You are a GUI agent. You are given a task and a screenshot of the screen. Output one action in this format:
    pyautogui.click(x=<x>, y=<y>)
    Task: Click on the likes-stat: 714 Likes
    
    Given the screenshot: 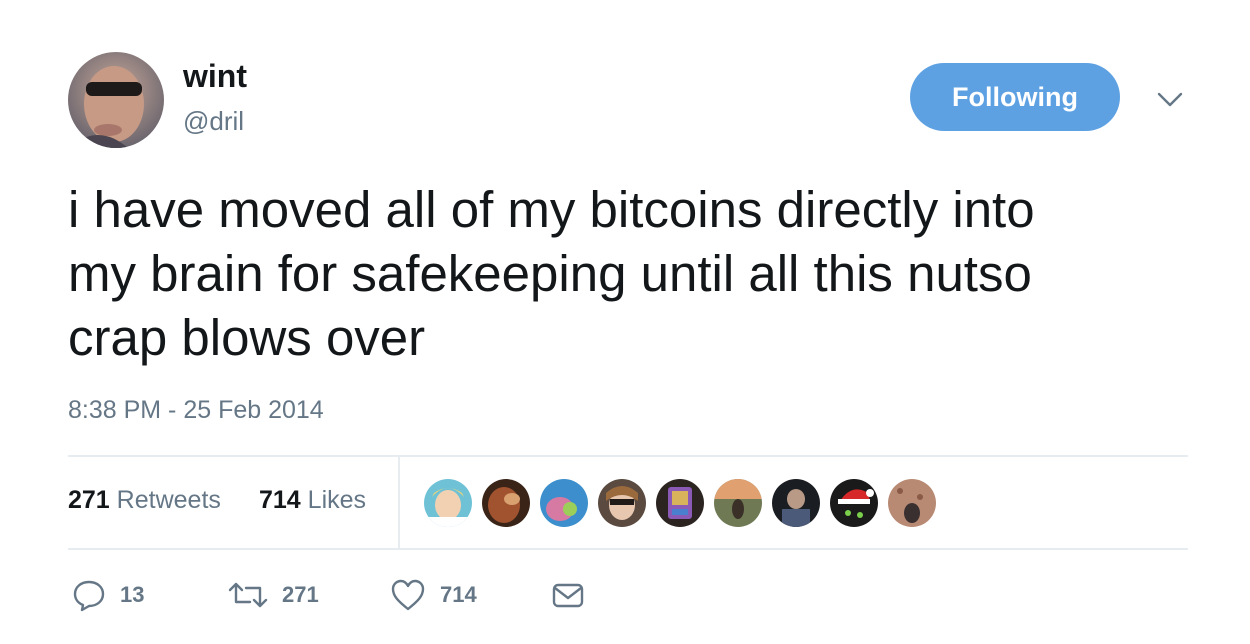 What is the action you would take?
    pyautogui.click(x=312, y=500)
    